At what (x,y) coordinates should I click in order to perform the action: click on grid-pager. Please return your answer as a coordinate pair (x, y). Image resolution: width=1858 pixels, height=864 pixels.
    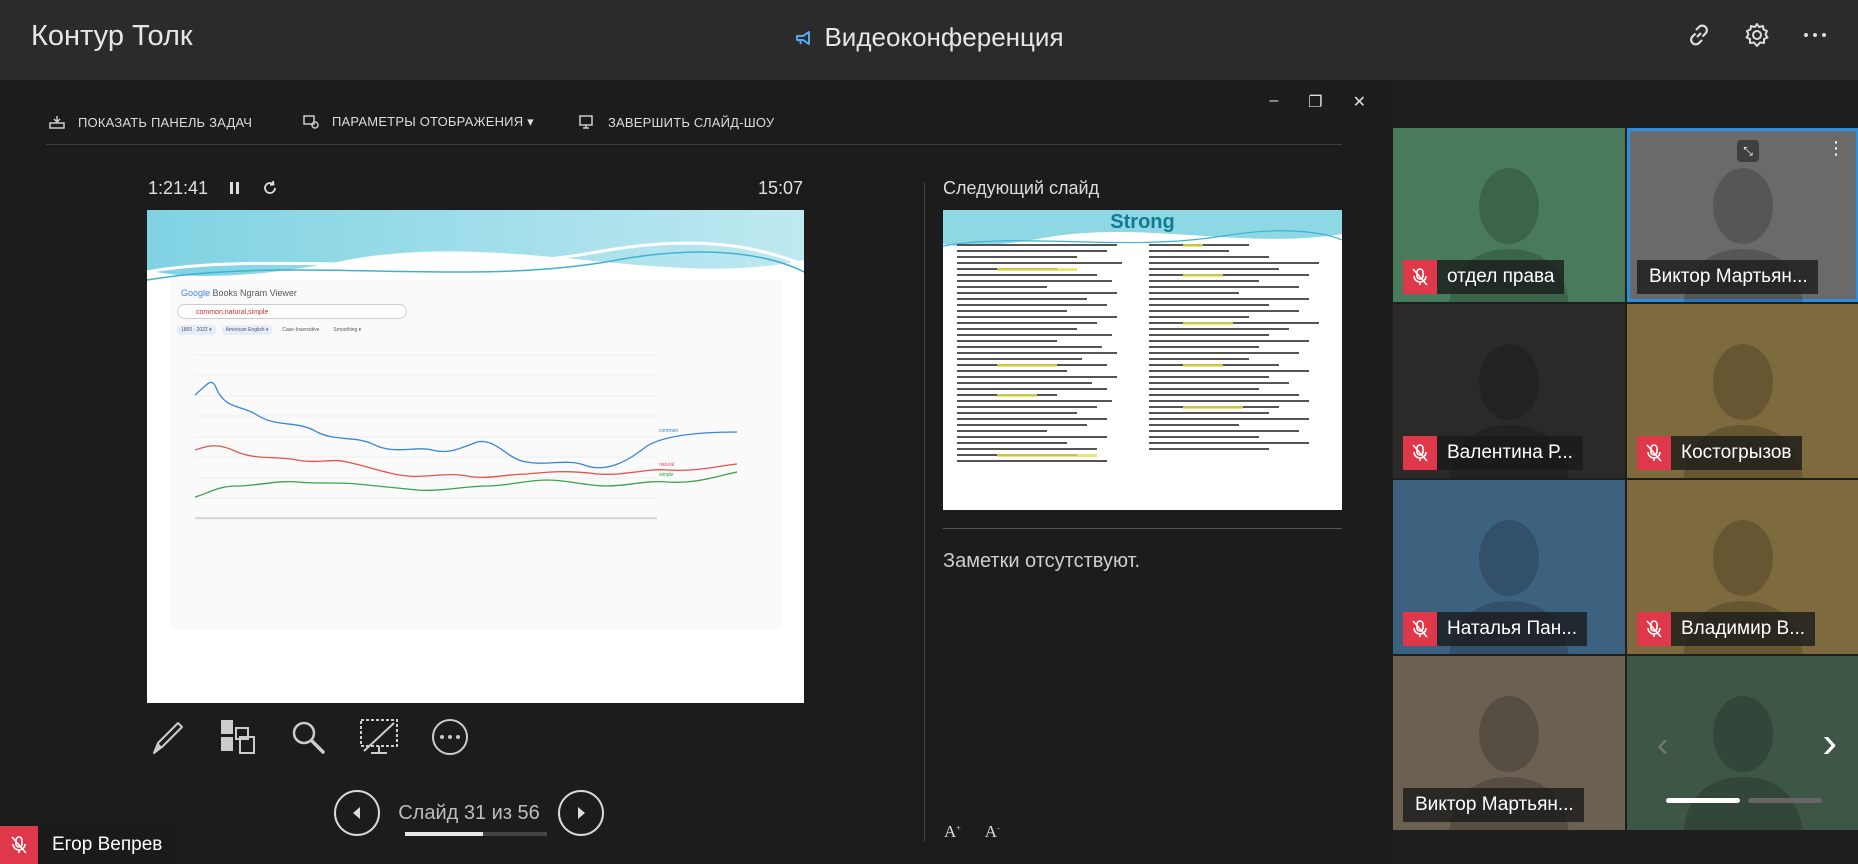
    Looking at the image, I should click on (1744, 800).